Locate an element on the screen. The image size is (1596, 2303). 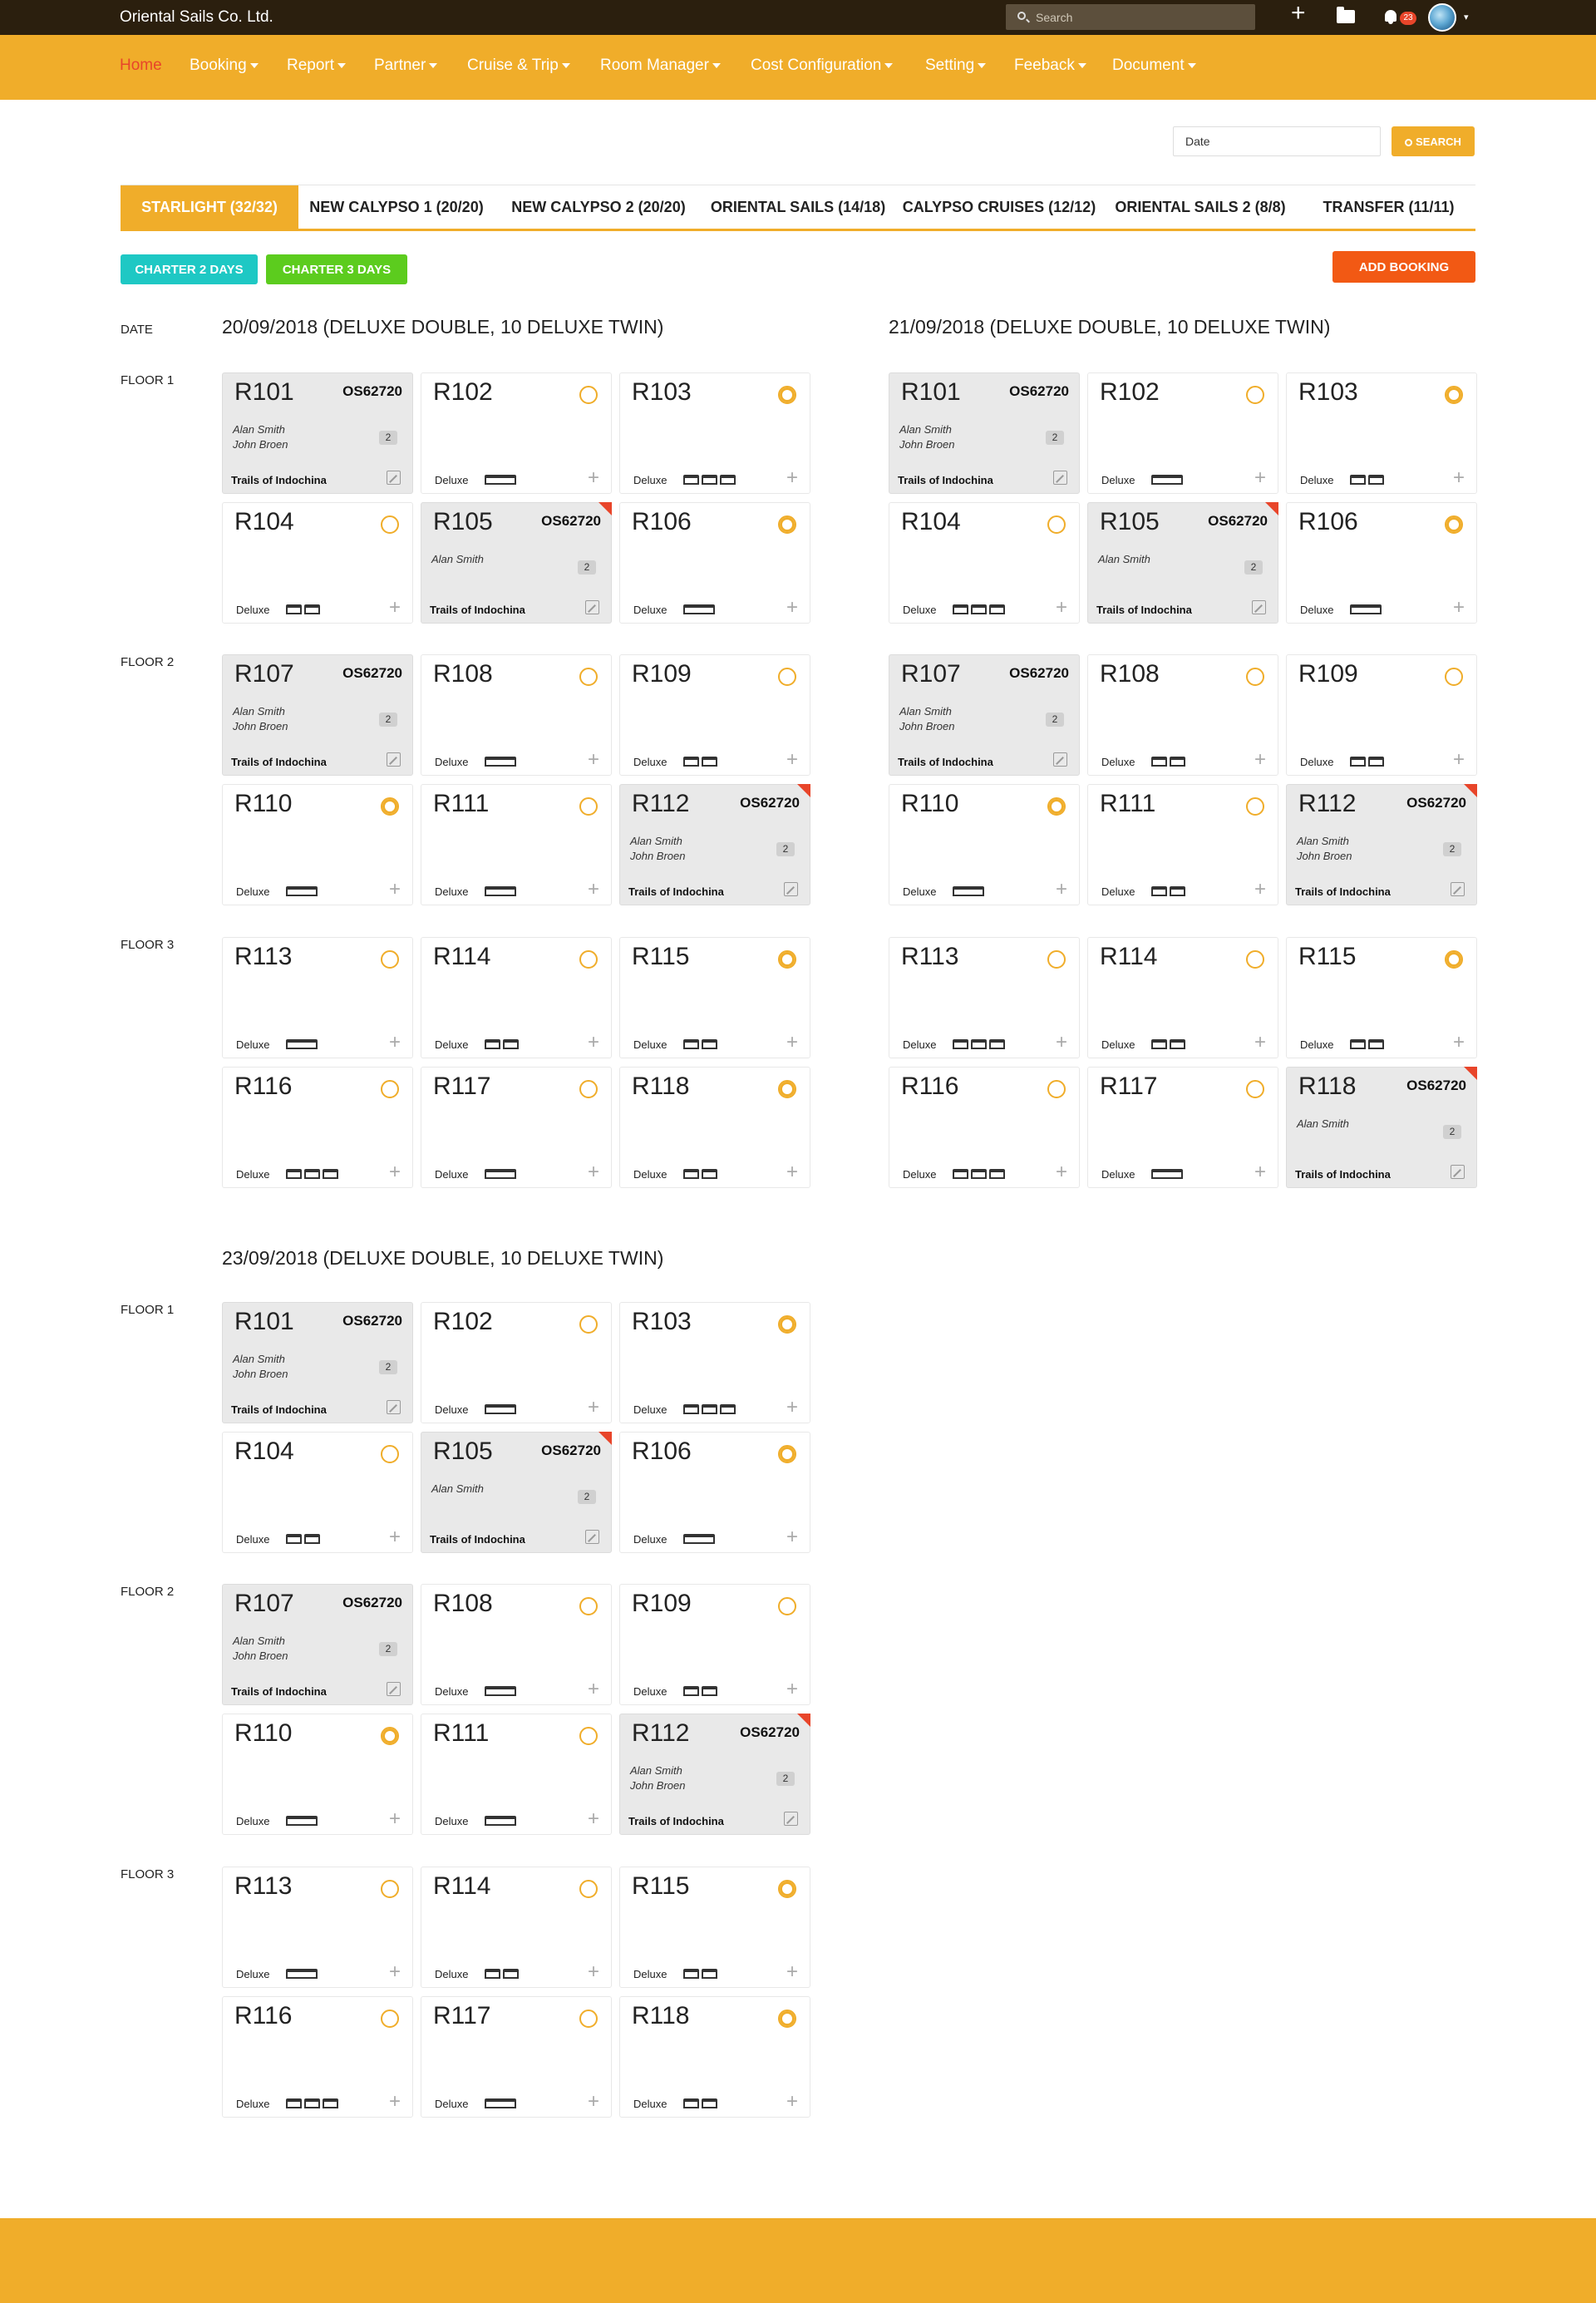
charter-2-days-button: CHARTER 2 DAYS is located at coordinates (189, 269).